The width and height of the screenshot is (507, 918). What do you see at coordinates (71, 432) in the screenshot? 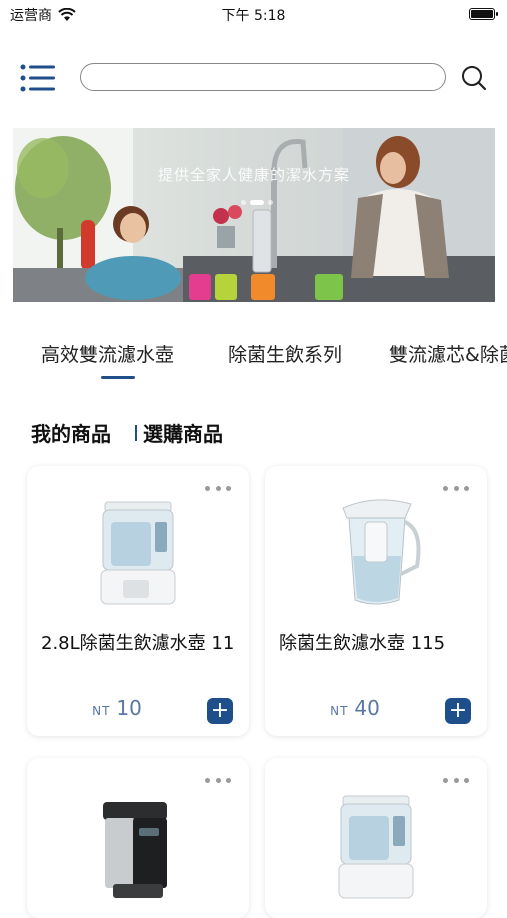
I see `my-products-tab: 我的商品` at bounding box center [71, 432].